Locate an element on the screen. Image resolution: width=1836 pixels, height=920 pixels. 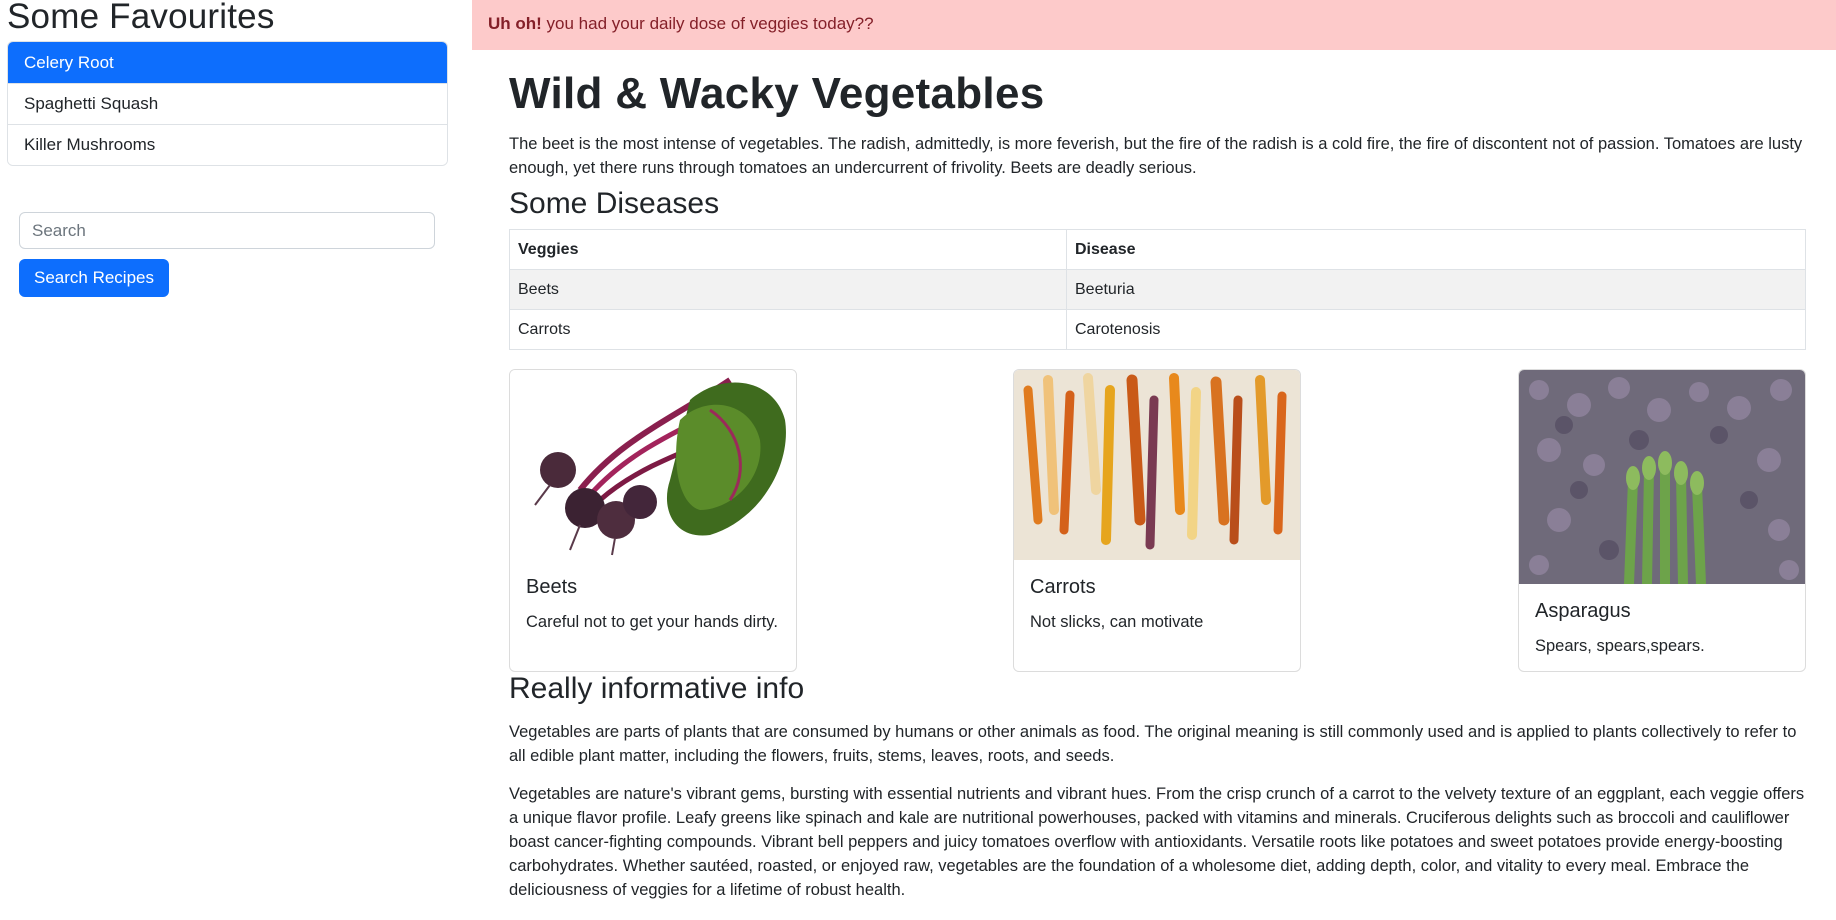
favourite-item-killer-mushrooms: Killer Mushrooms is located at coordinates (227, 144).